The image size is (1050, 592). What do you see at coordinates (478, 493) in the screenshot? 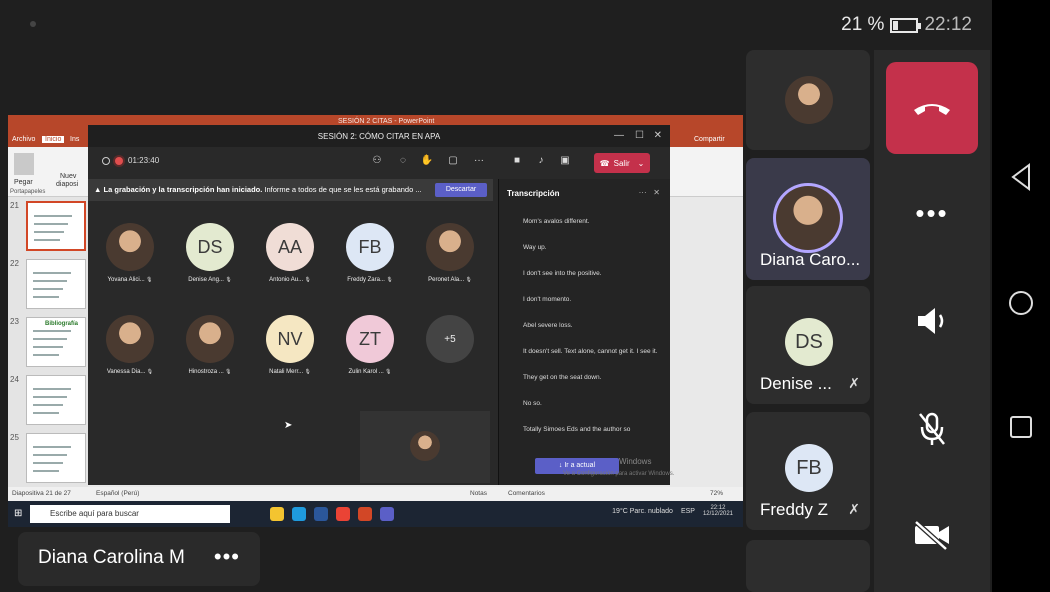
I see `notes-button: Notas` at bounding box center [478, 493].